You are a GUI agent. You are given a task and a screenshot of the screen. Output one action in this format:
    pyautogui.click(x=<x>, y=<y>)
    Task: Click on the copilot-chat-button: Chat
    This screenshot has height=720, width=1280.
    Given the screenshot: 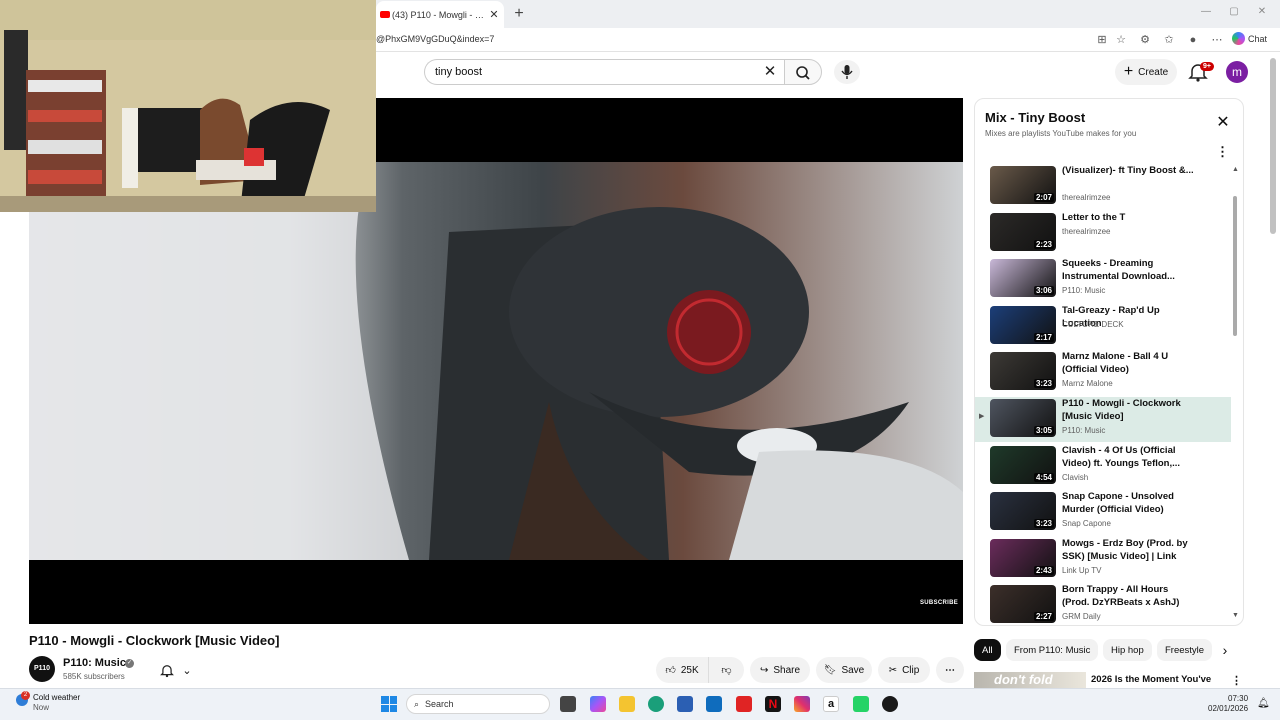 What is the action you would take?
    pyautogui.click(x=1249, y=38)
    